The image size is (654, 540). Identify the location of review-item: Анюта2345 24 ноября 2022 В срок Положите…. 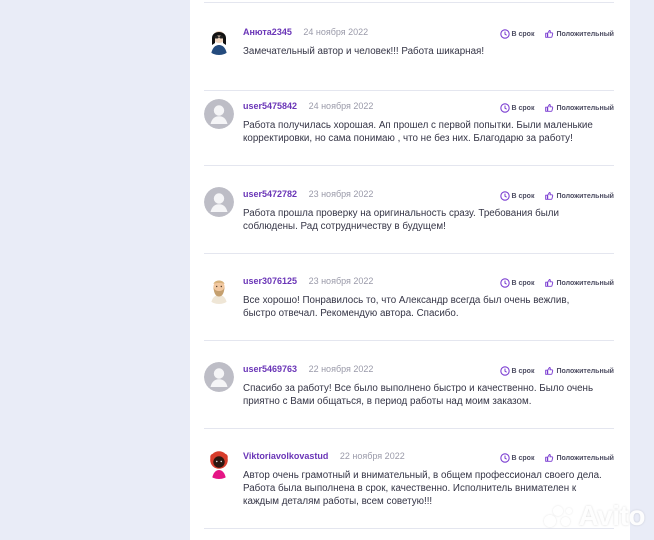
(409, 54).